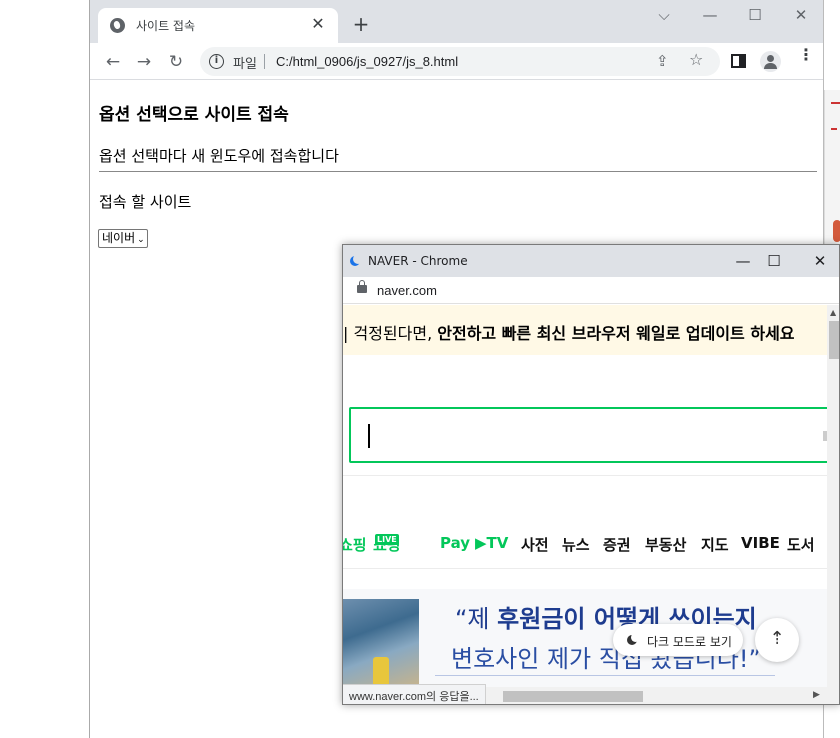 This screenshot has width=840, height=738. Describe the element at coordinates (588, 435) in the screenshot. I see `search-input` at that location.